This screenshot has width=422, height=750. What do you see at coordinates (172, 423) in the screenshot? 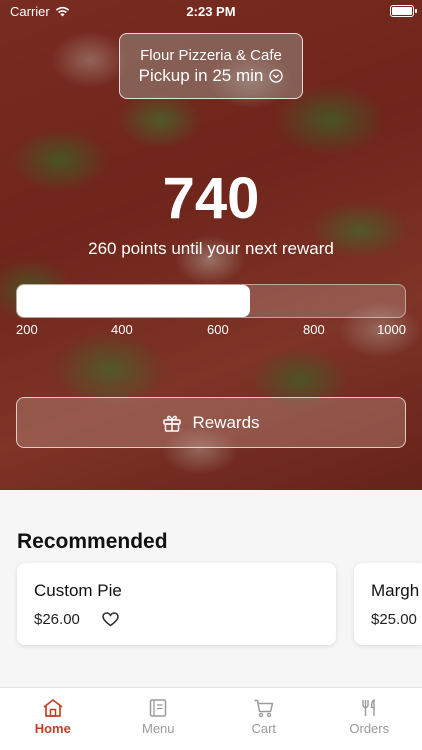
I see `gift-icon` at bounding box center [172, 423].